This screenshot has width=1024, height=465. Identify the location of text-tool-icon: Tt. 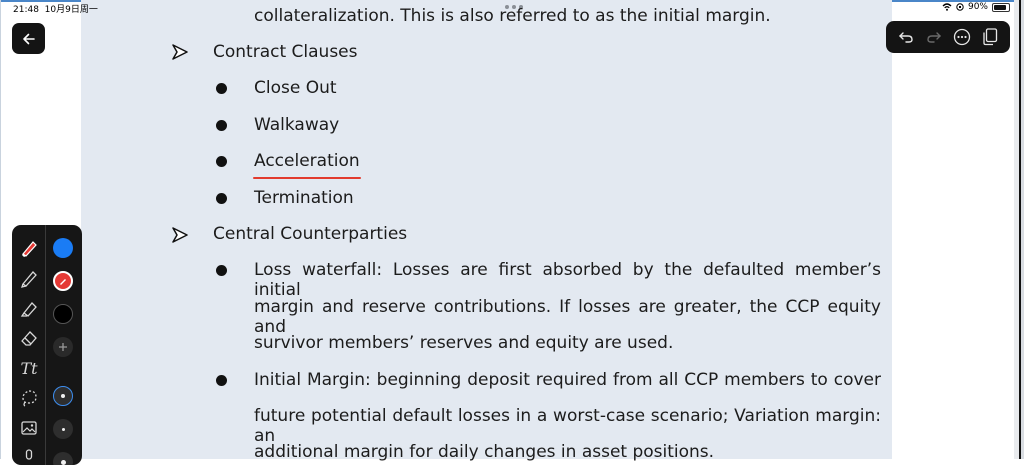
(29, 368).